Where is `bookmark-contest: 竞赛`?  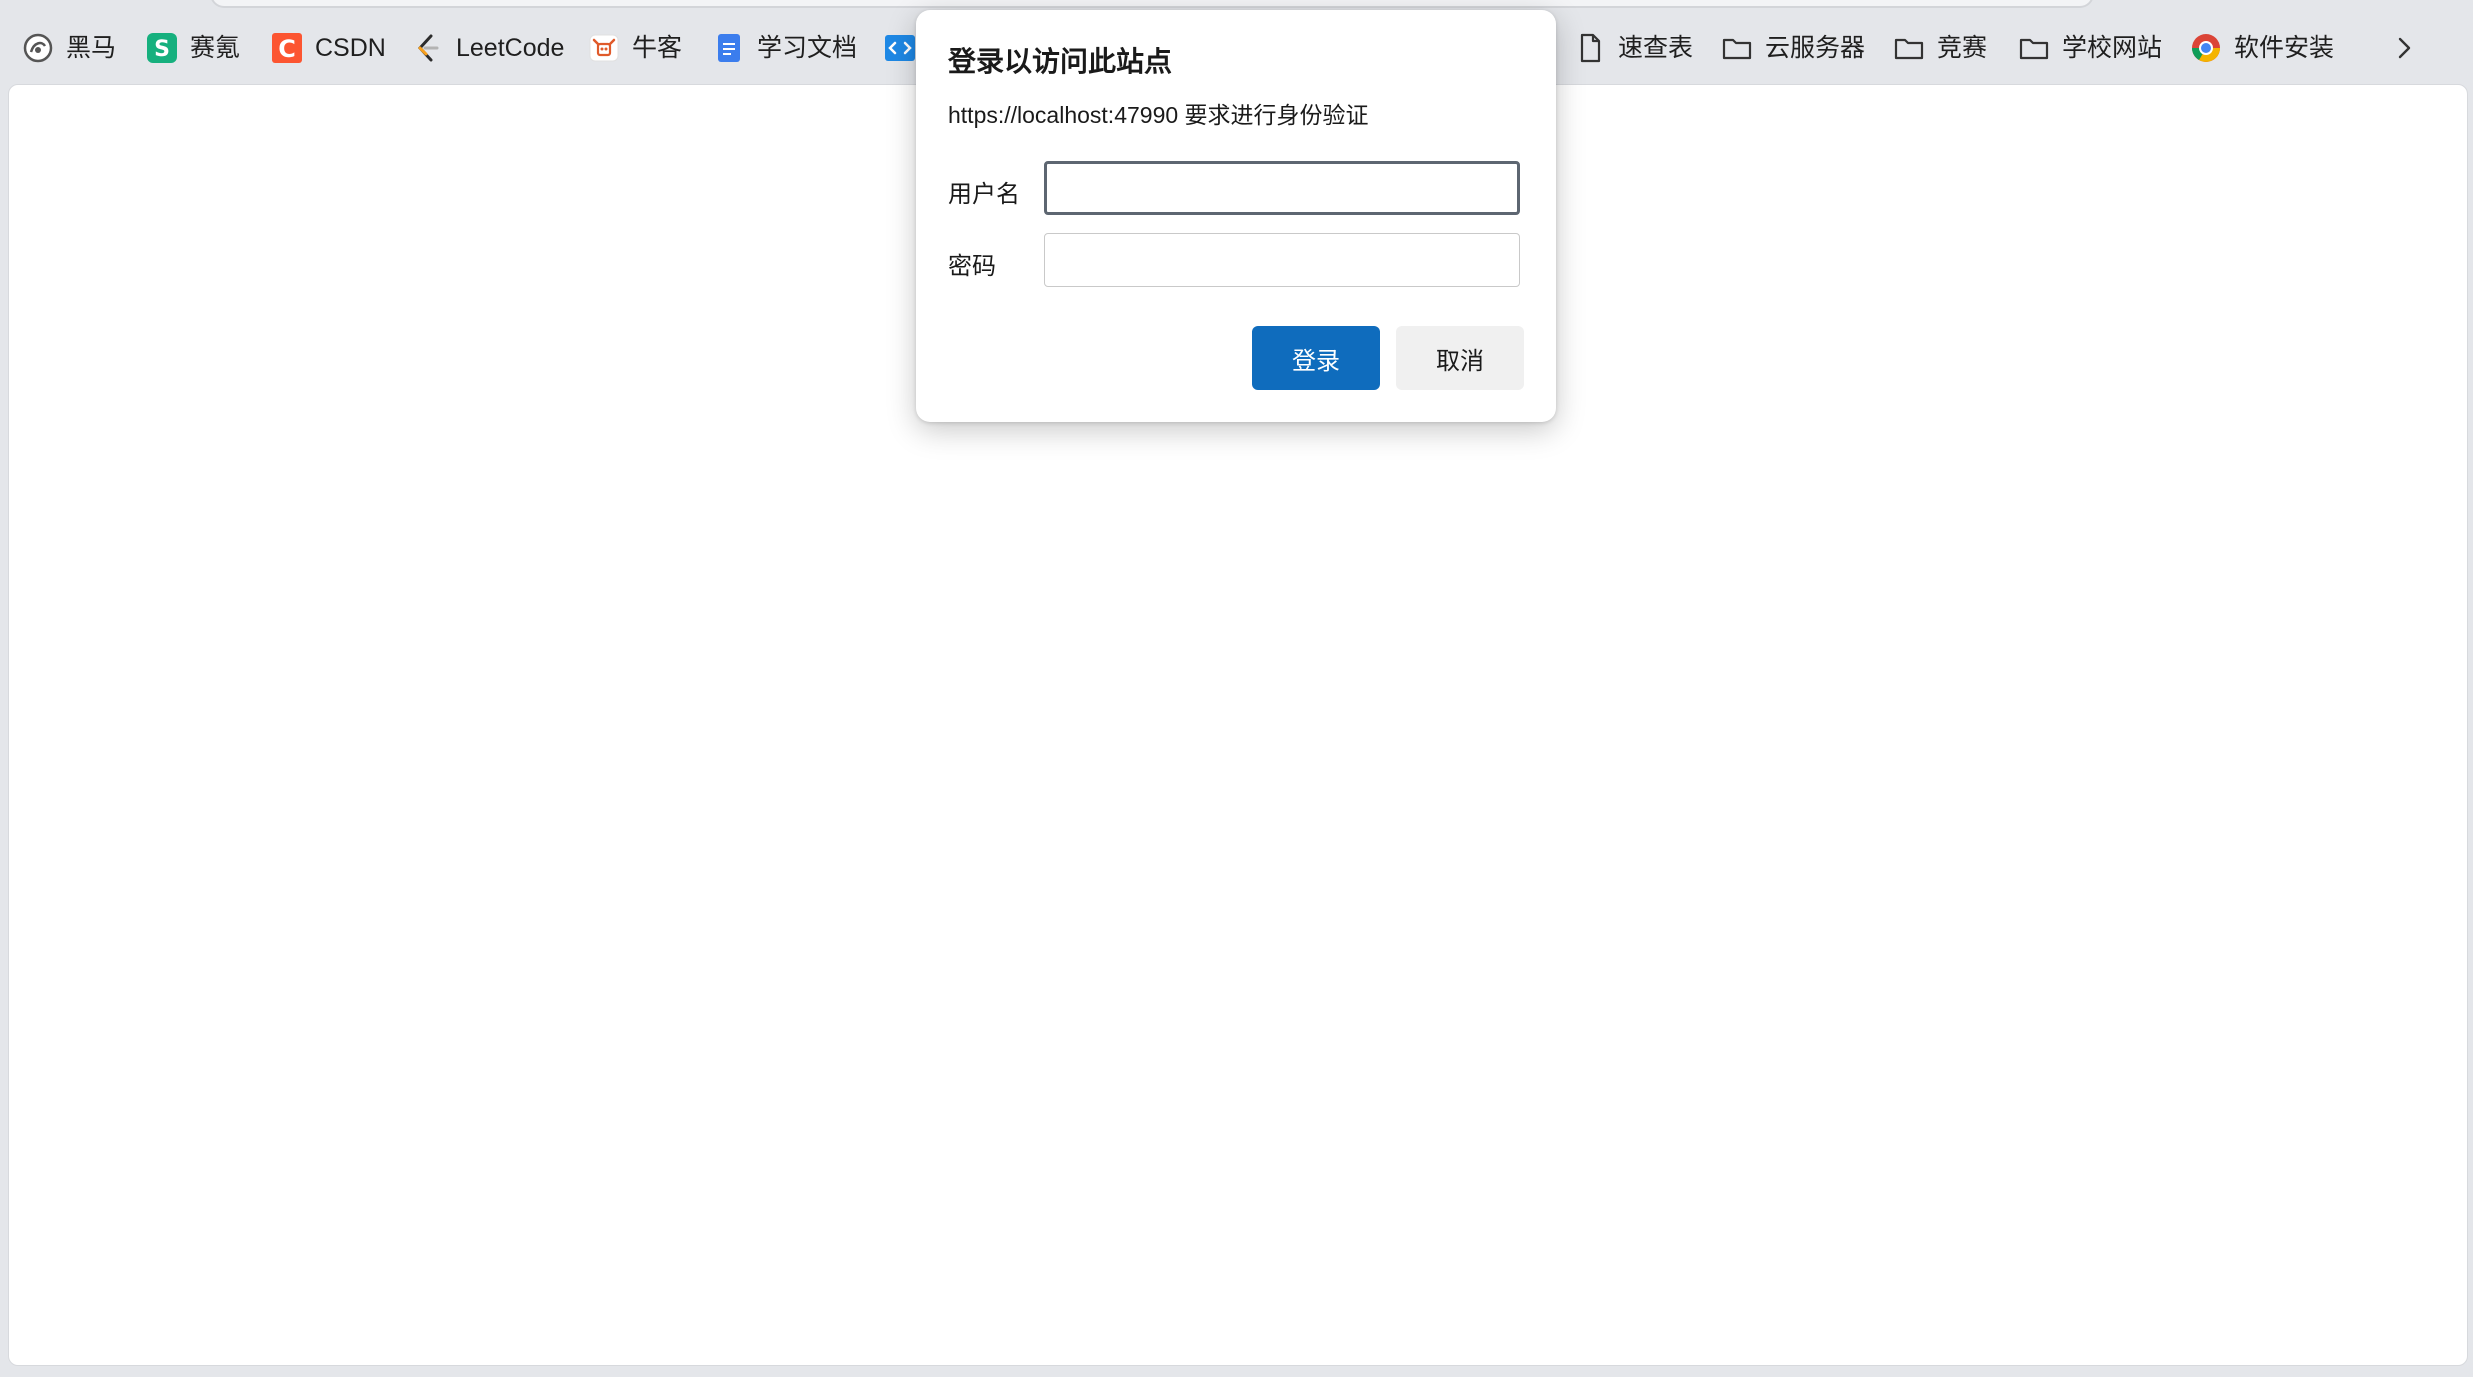
bookmark-contest: 竞赛 is located at coordinates (1940, 48).